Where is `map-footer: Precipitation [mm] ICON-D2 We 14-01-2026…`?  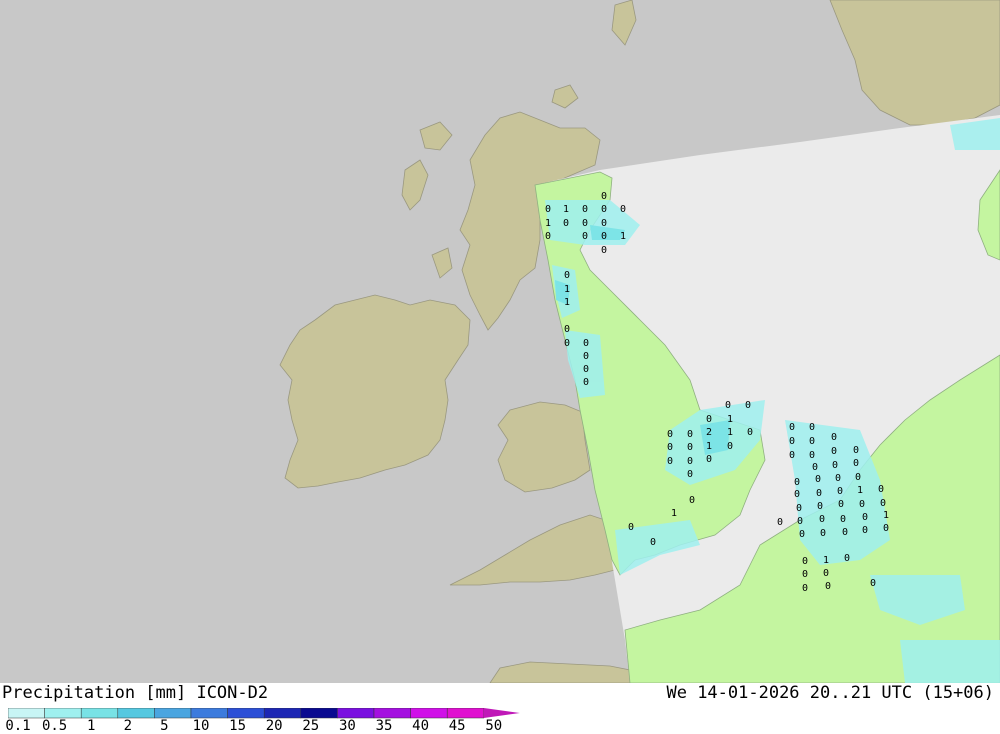 map-footer: Precipitation [mm] ICON-D2 We 14-01-2026… is located at coordinates (500, 708).